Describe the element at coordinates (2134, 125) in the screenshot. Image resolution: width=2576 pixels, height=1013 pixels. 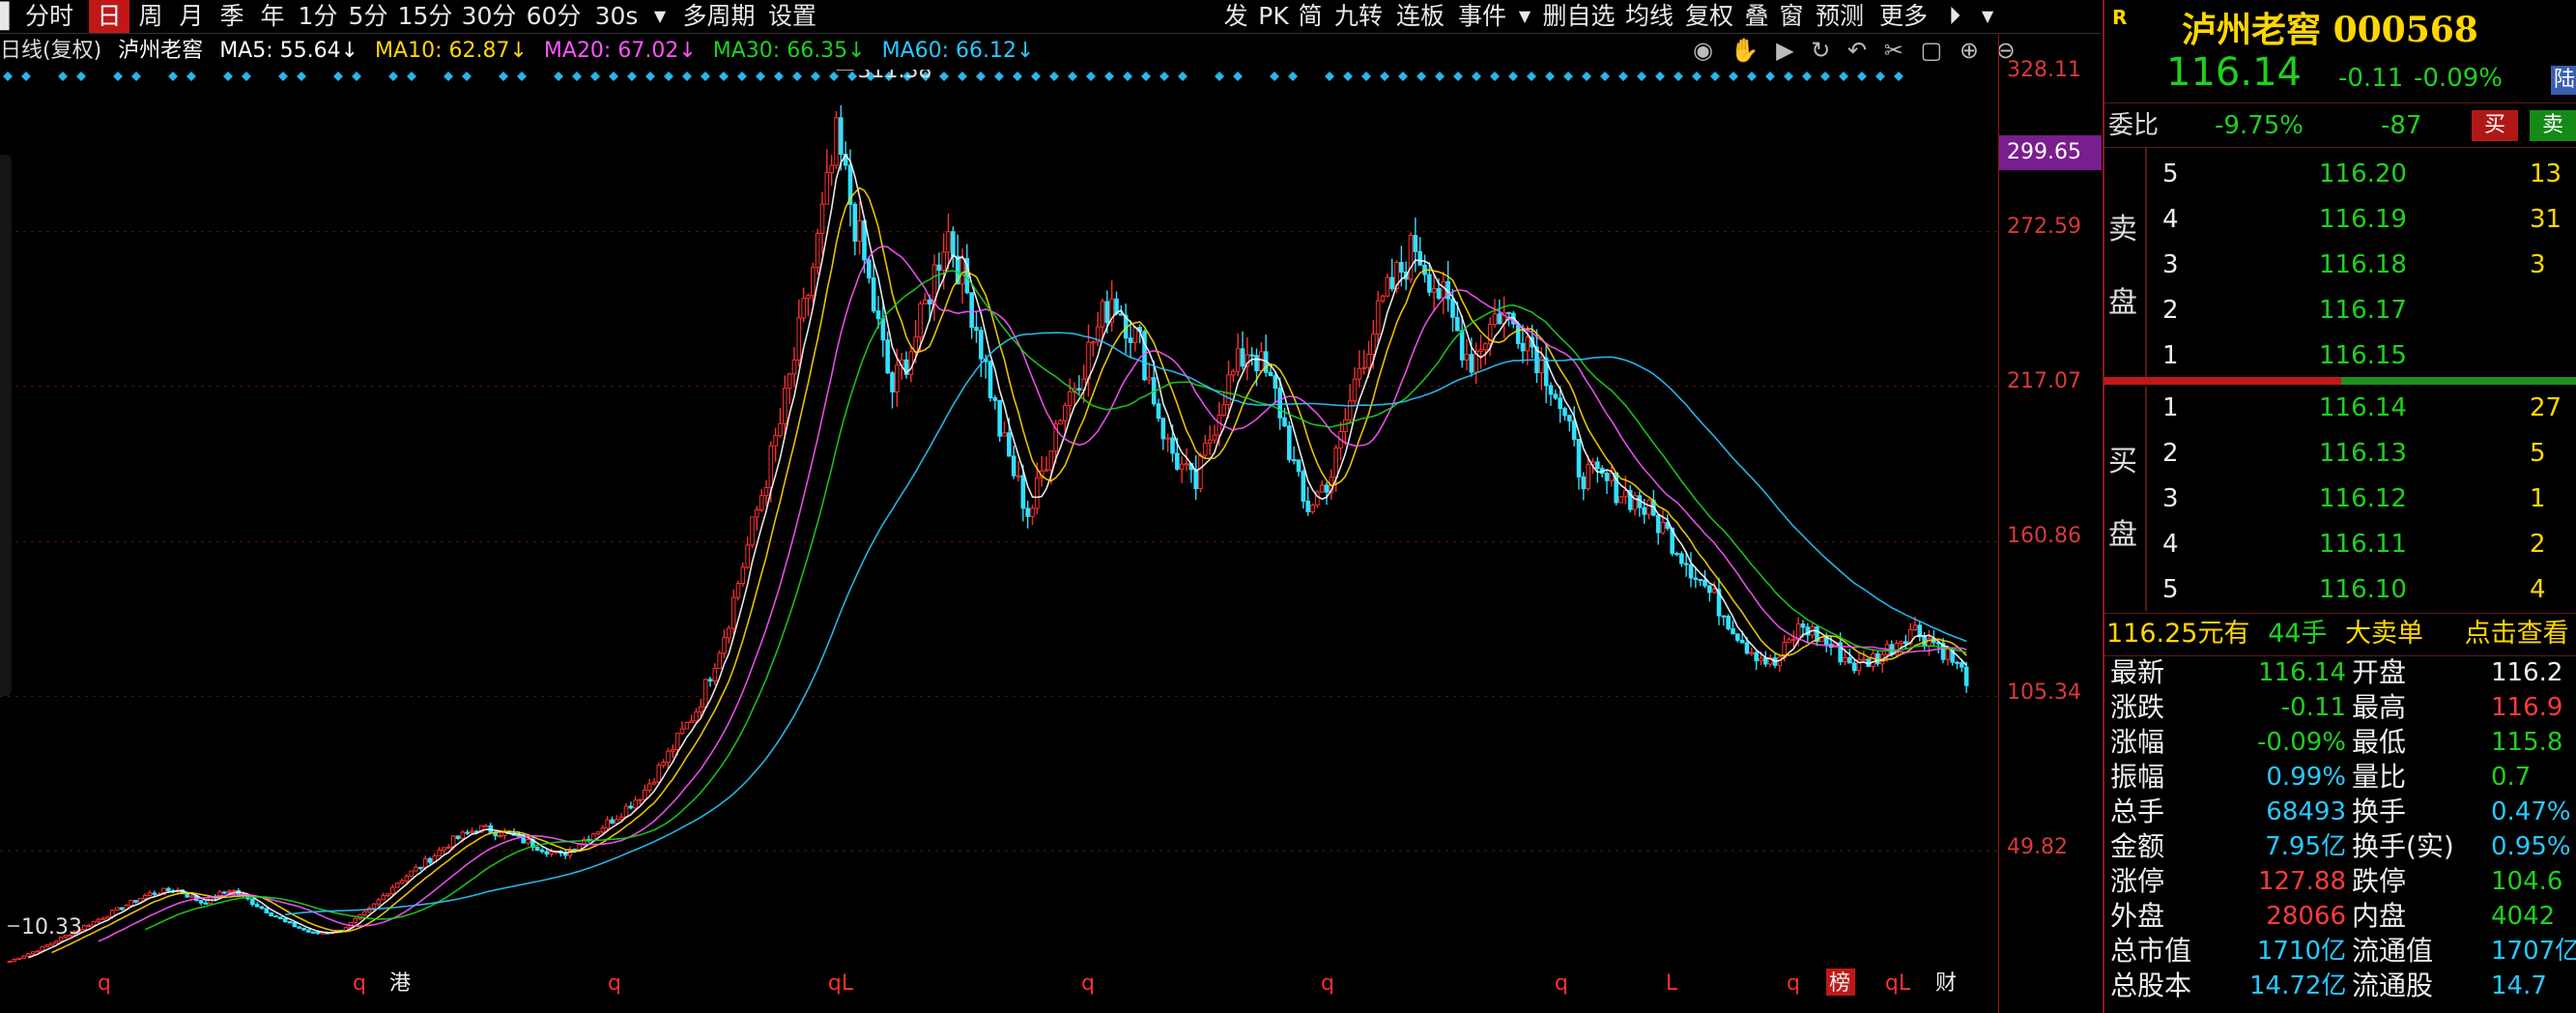
I see `weibi-label: 委比` at that location.